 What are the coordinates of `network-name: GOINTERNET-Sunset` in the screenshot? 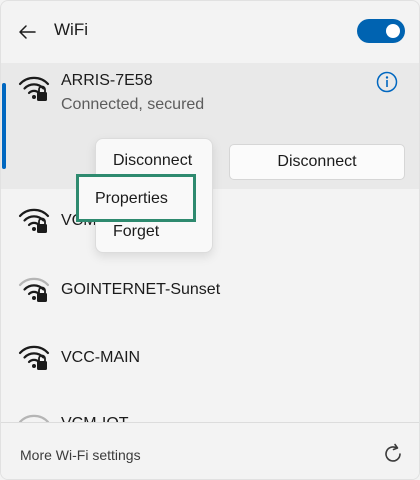 It's located at (141, 289).